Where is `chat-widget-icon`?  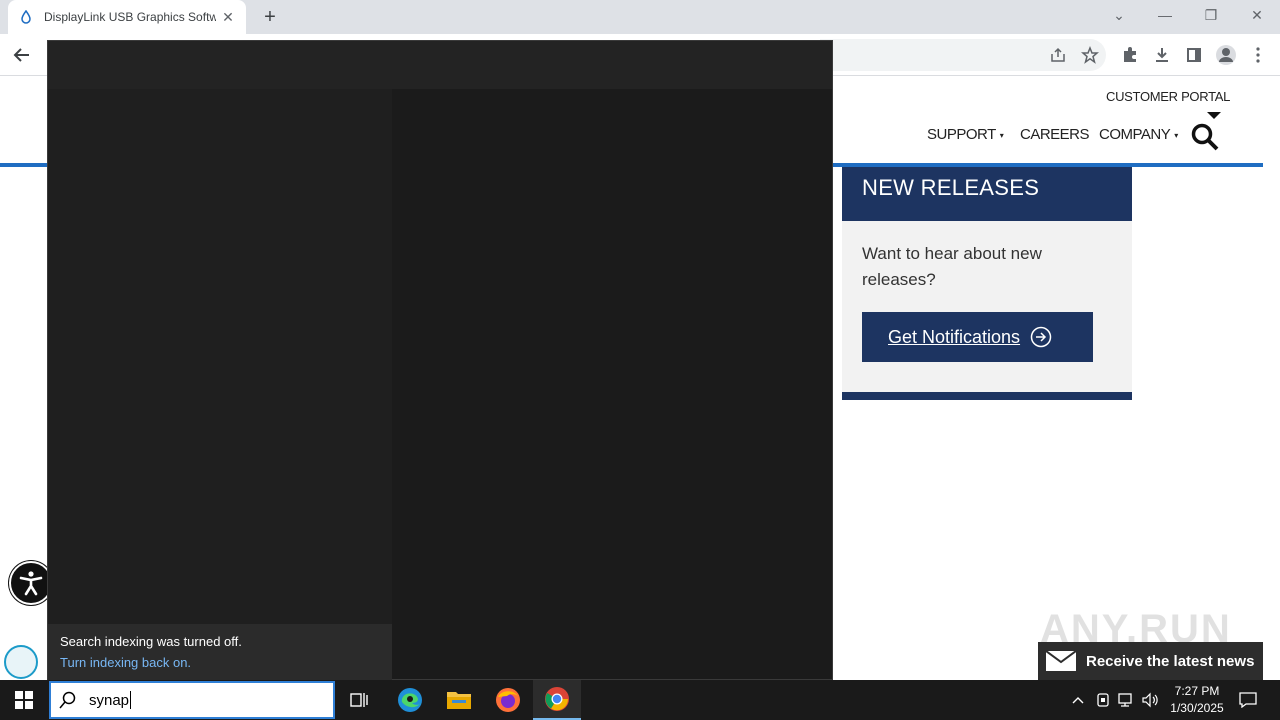
chat-widget-icon is located at coordinates (21, 662).